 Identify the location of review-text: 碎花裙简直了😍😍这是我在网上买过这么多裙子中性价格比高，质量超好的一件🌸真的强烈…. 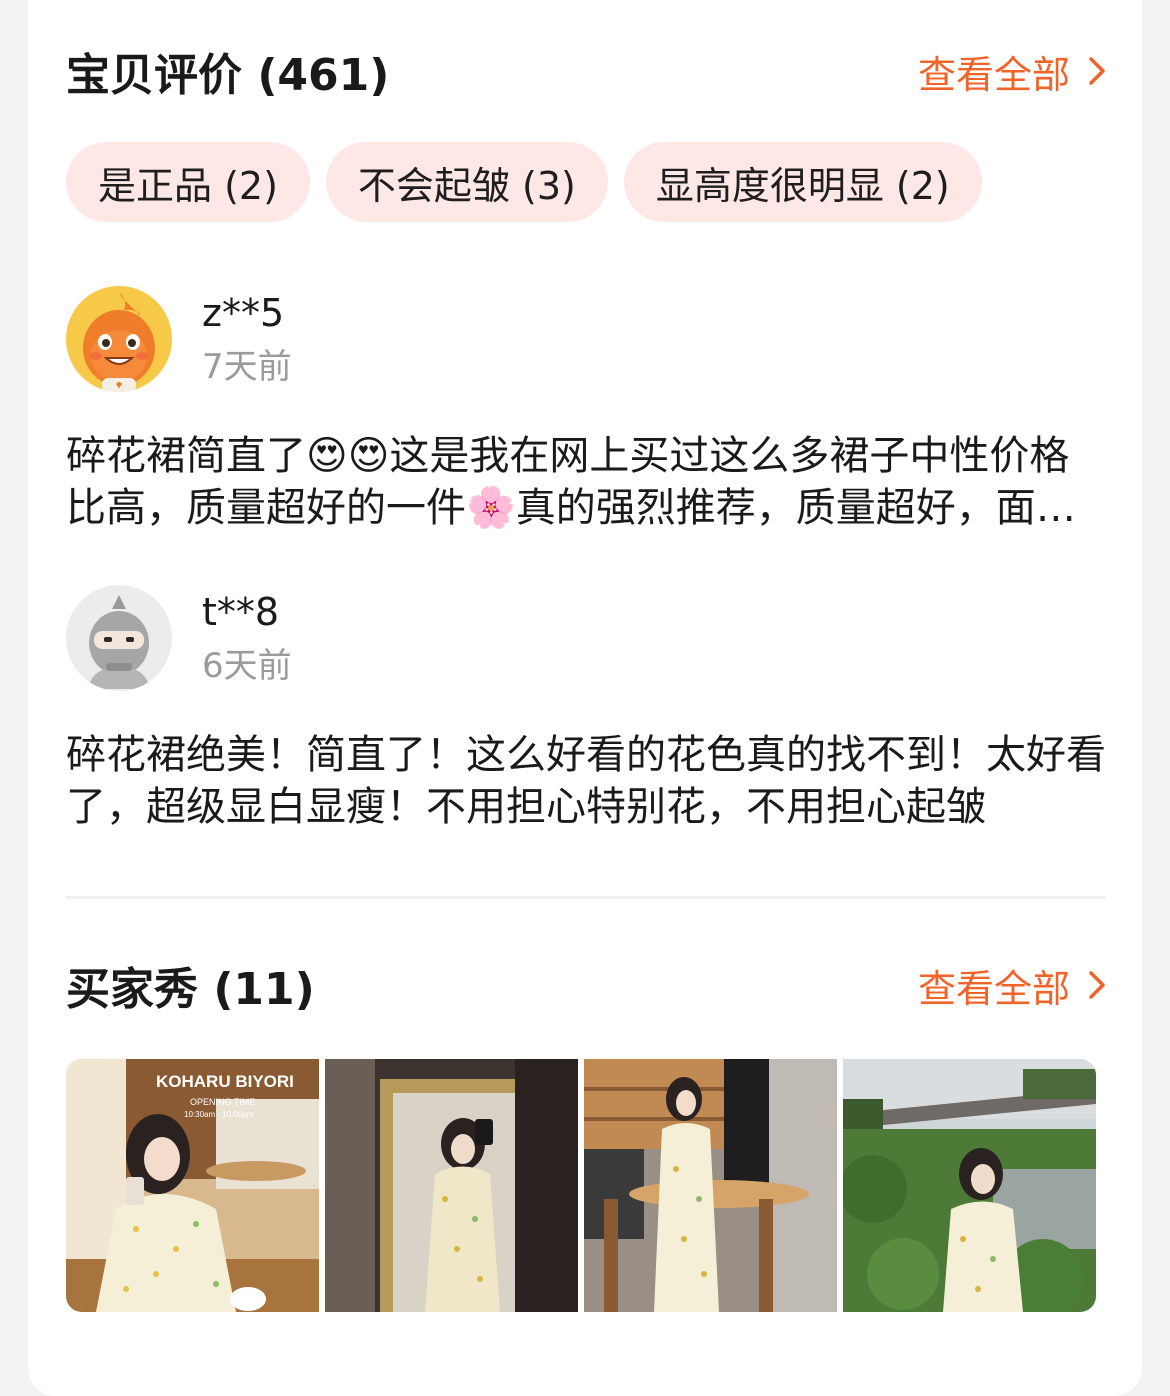
(571, 482).